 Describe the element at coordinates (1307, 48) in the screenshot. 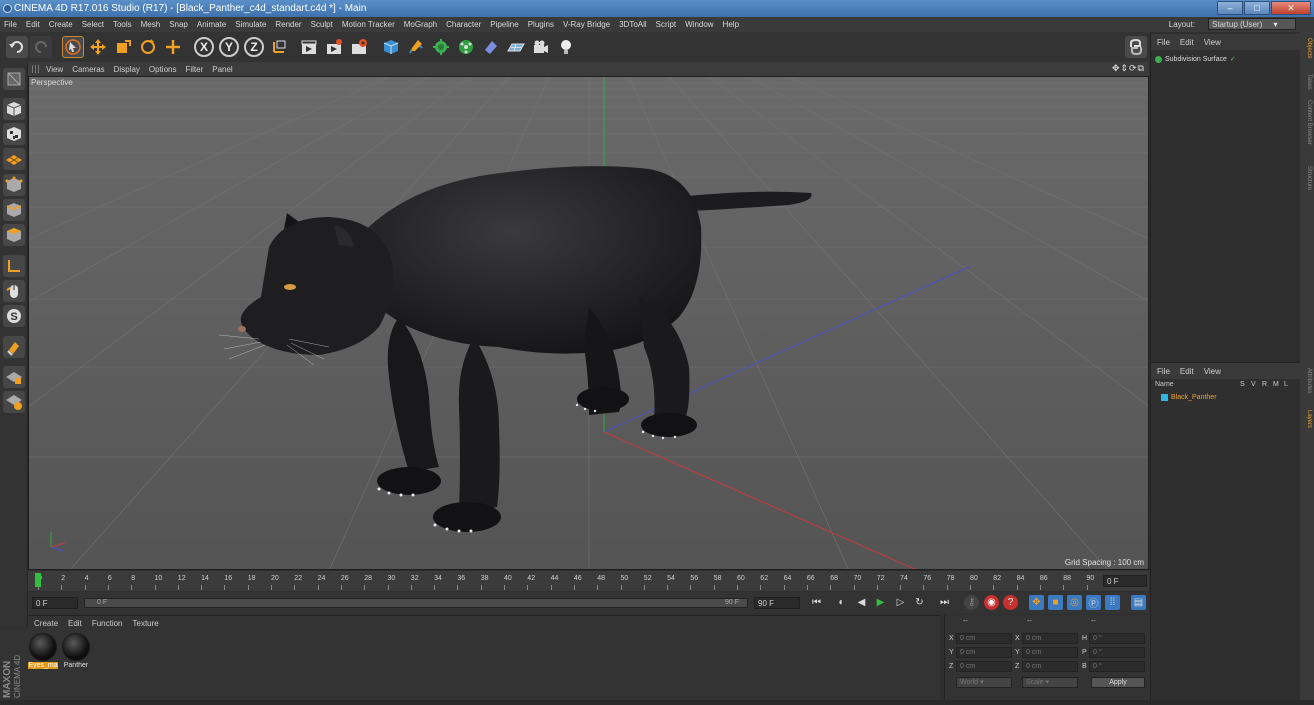

I see `tab-objects: Objects` at that location.